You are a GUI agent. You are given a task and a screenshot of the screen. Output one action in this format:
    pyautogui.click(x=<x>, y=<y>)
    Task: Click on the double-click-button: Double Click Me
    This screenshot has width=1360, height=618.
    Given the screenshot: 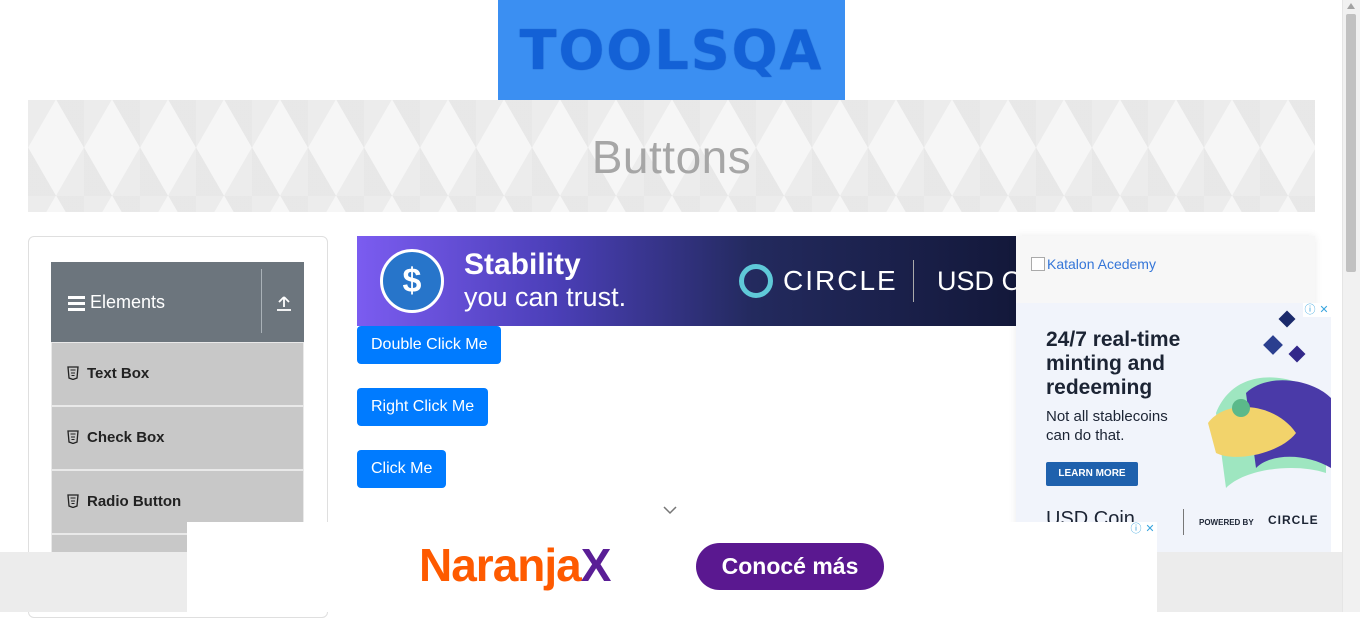 What is the action you would take?
    pyautogui.click(x=429, y=345)
    